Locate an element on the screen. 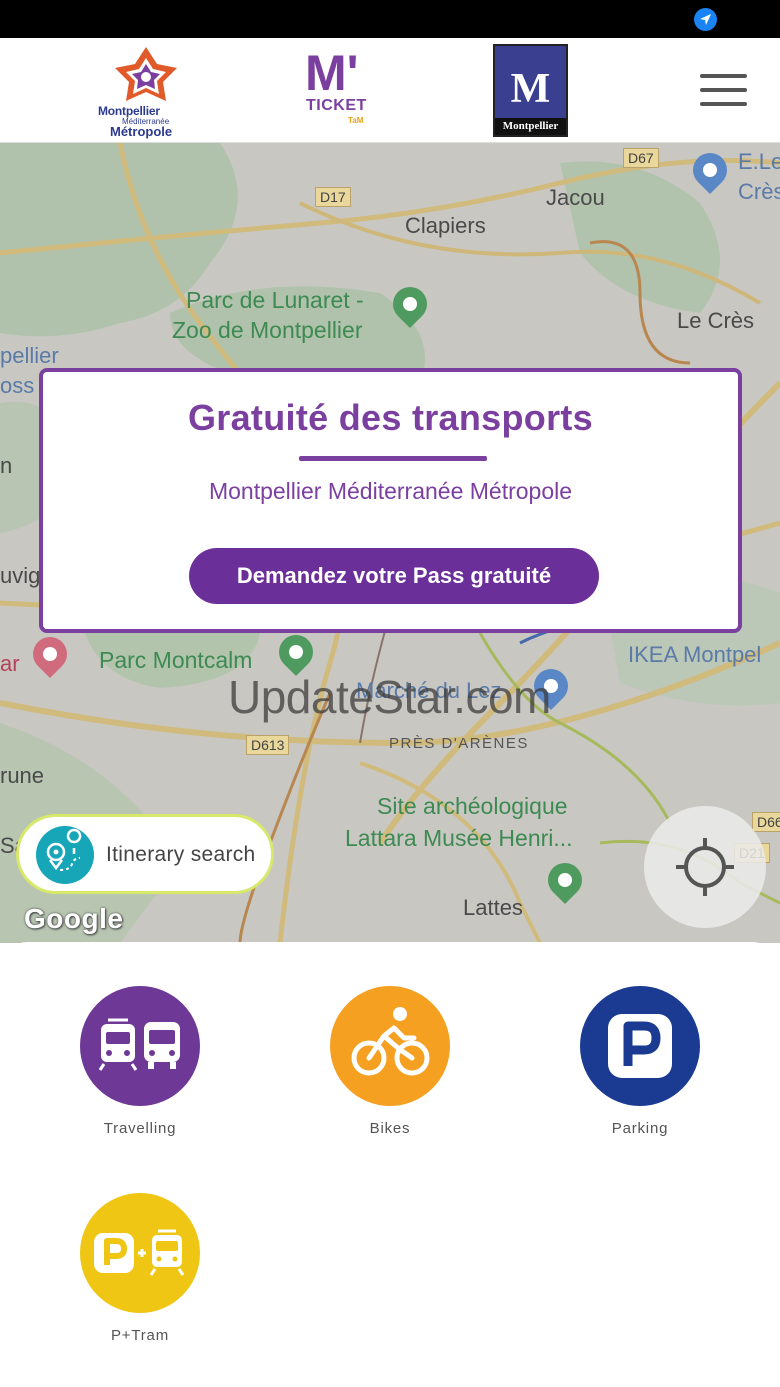 Image resolution: width=780 pixels, height=1387 pixels. map-label: pellier is located at coordinates (29, 355).